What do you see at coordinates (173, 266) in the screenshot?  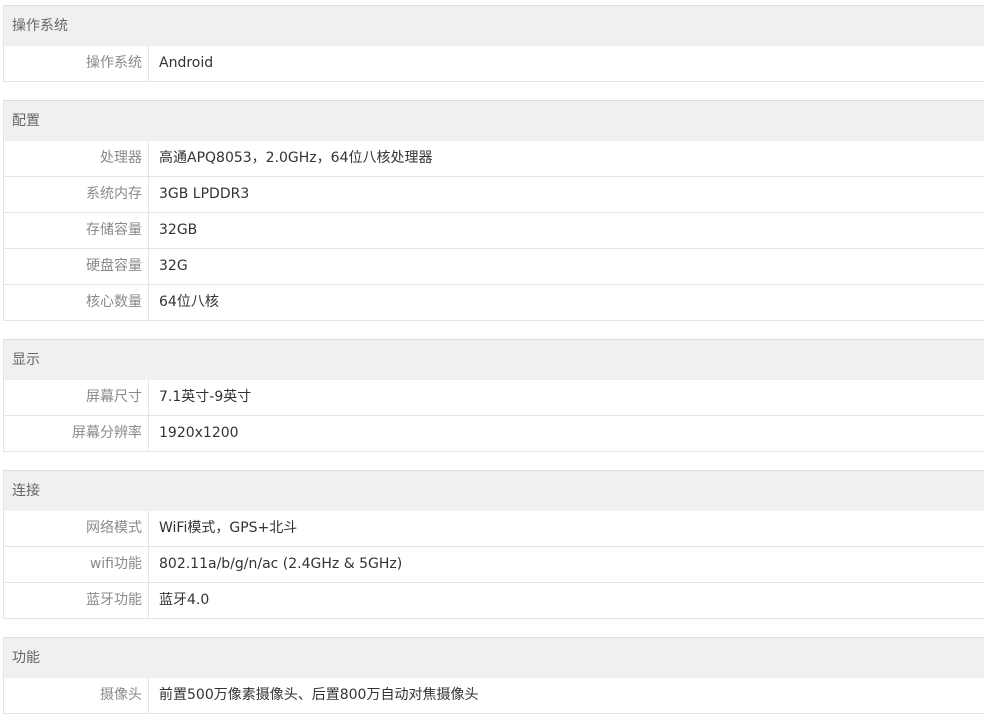 I see `spec-value: 32G` at bounding box center [173, 266].